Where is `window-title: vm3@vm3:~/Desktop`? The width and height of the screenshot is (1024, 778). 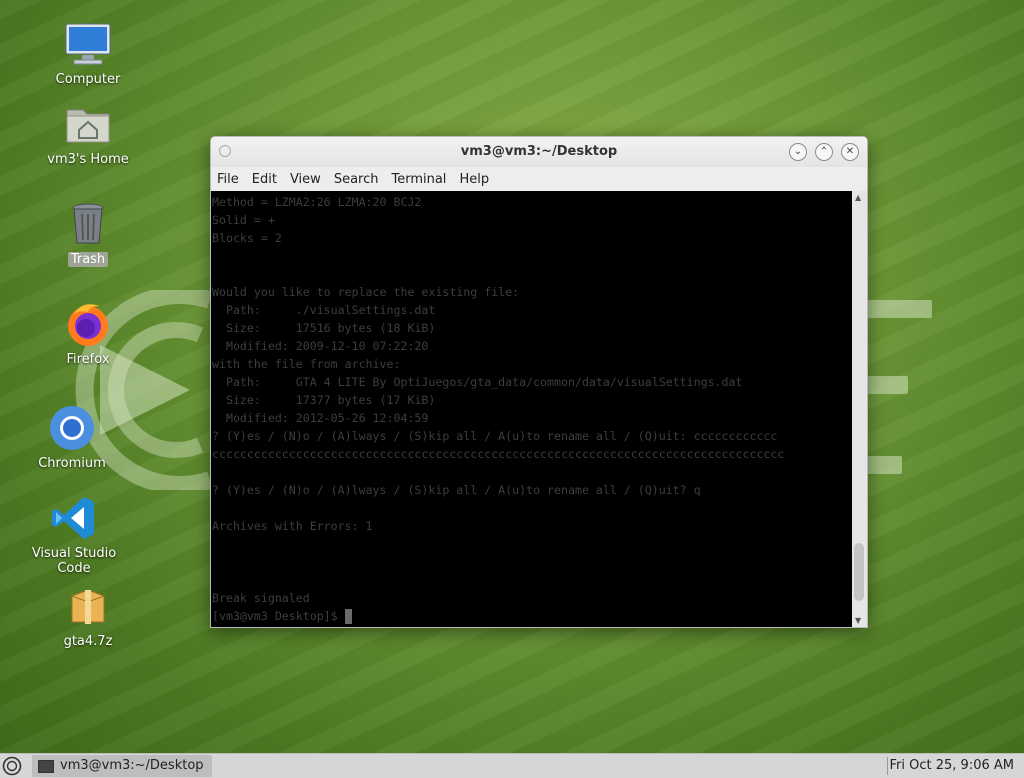 window-title: vm3@vm3:~/Desktop is located at coordinates (539, 151).